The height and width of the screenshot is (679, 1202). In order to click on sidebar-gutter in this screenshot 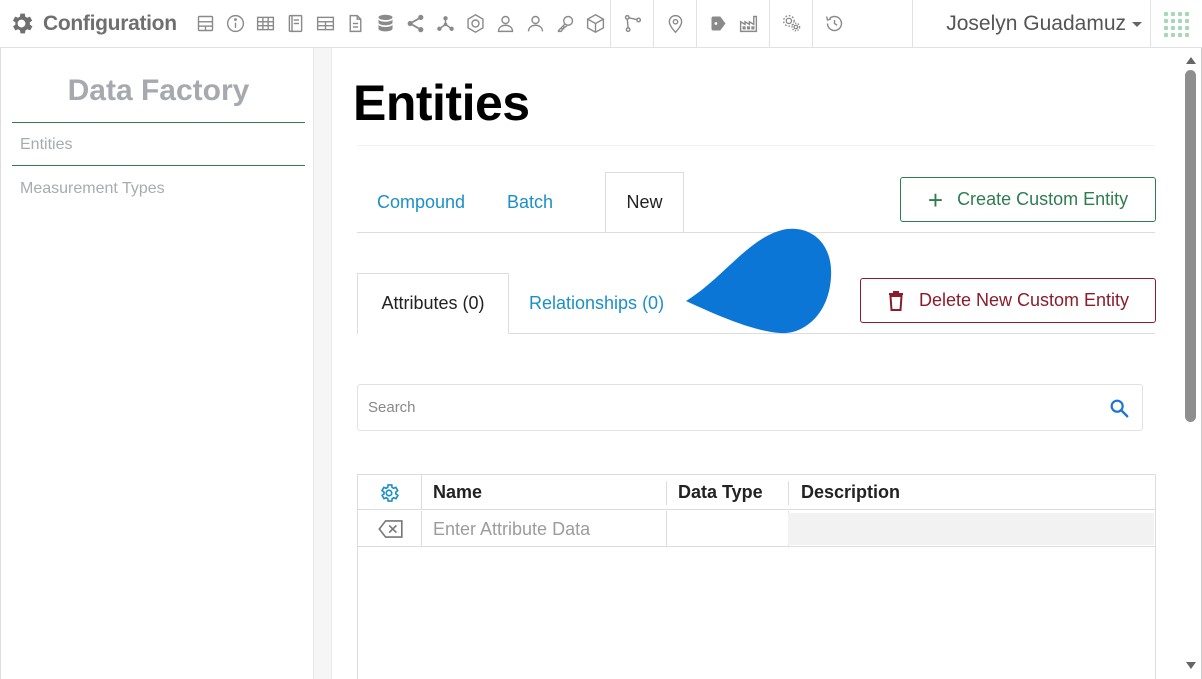, I will do `click(323, 363)`.